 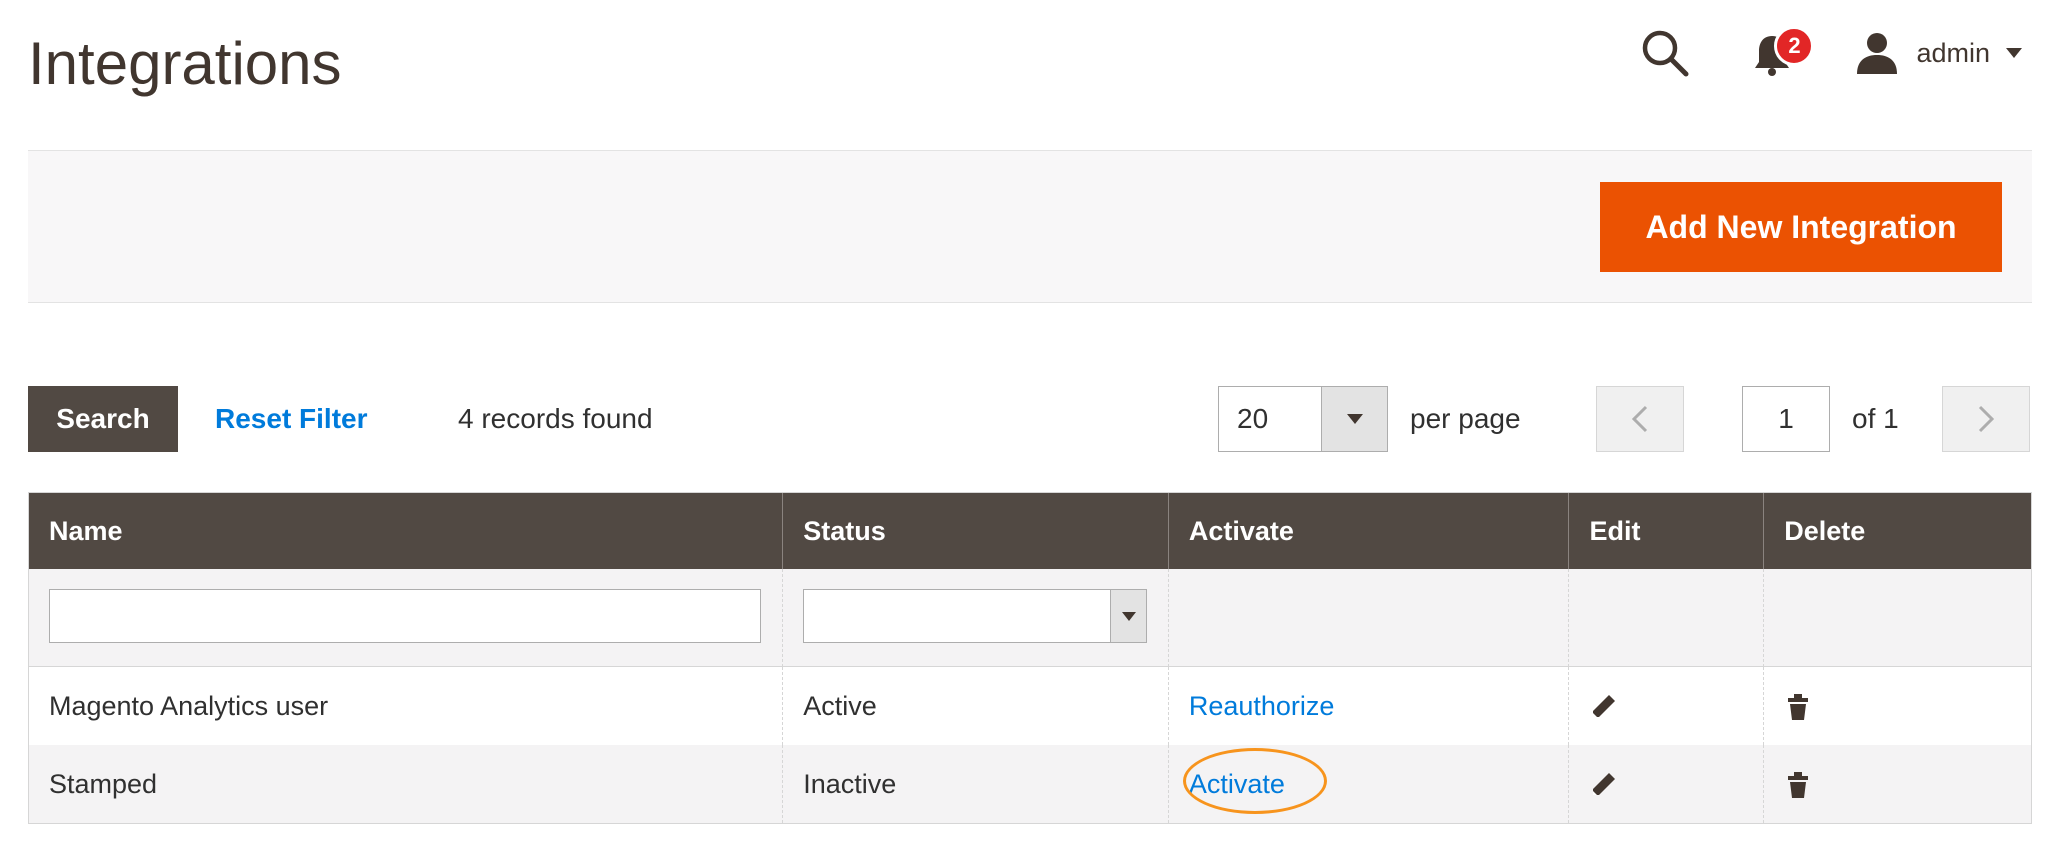 What do you see at coordinates (291, 419) in the screenshot?
I see `reset-filter-link: Reset Filter` at bounding box center [291, 419].